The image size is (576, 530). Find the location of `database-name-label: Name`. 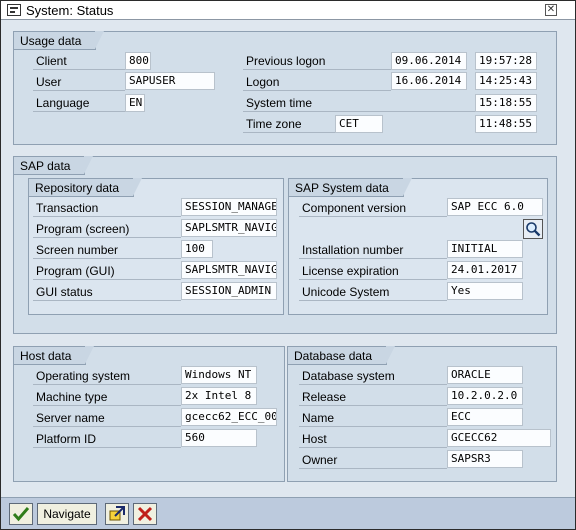

database-name-label: Name is located at coordinates (373, 418).